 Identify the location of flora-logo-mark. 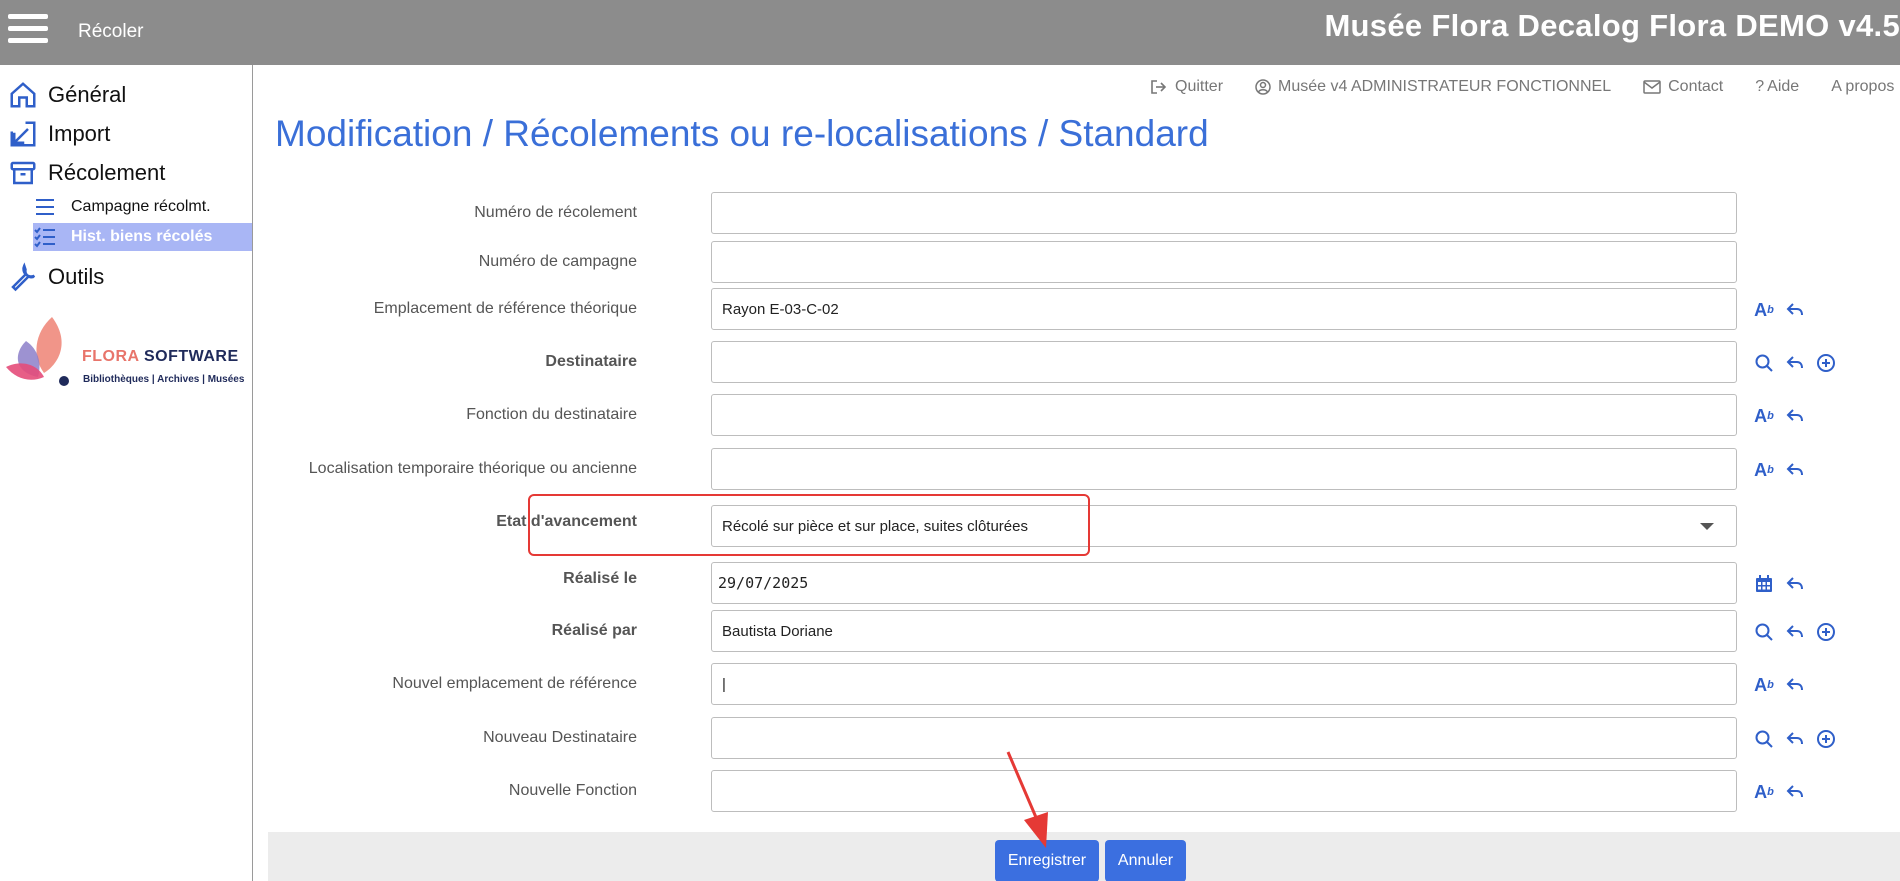
(37, 351).